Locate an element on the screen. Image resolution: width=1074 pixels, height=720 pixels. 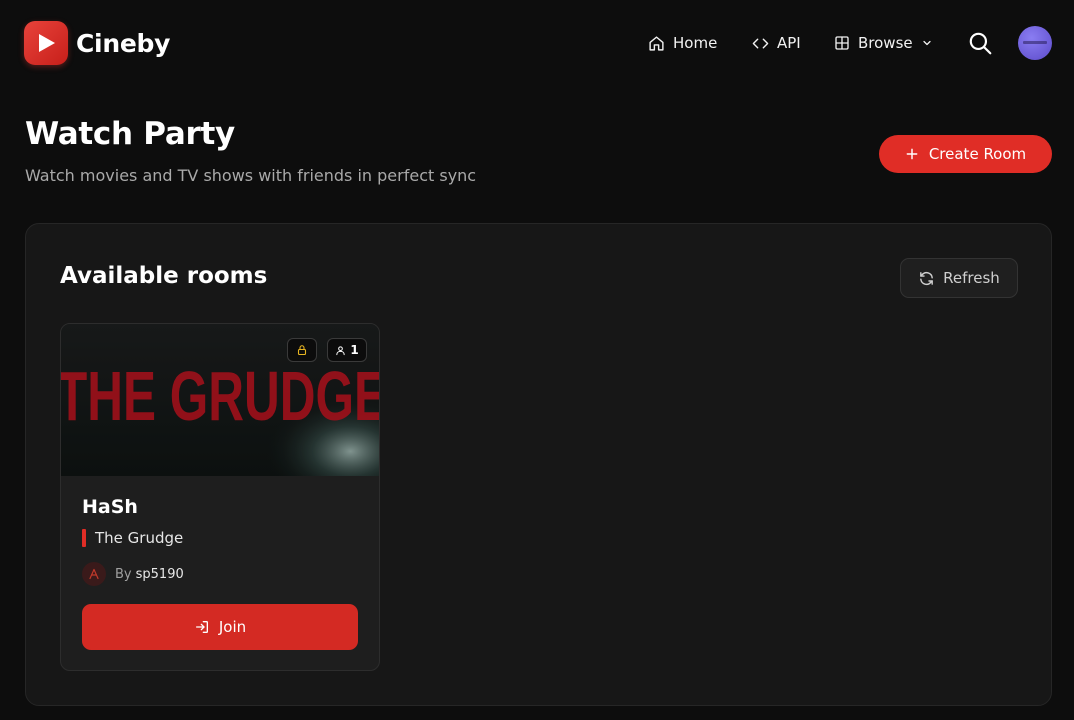
lock-icon is located at coordinates (302, 350).